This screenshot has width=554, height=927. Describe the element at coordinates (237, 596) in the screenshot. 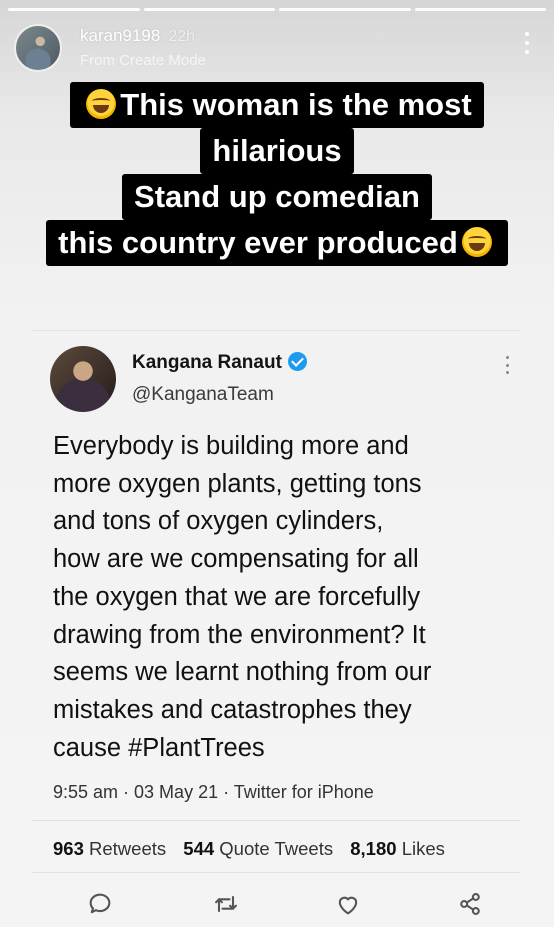

I see `tweet-text-line: the oxygen that we are forcefully` at that location.